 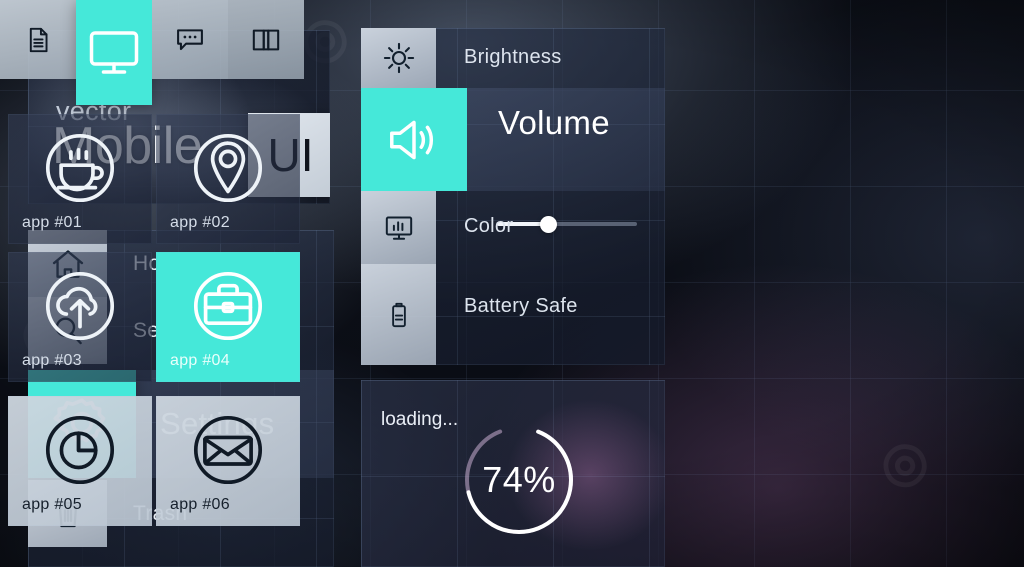 What do you see at coordinates (80, 450) in the screenshot?
I see `pie-chart-icon` at bounding box center [80, 450].